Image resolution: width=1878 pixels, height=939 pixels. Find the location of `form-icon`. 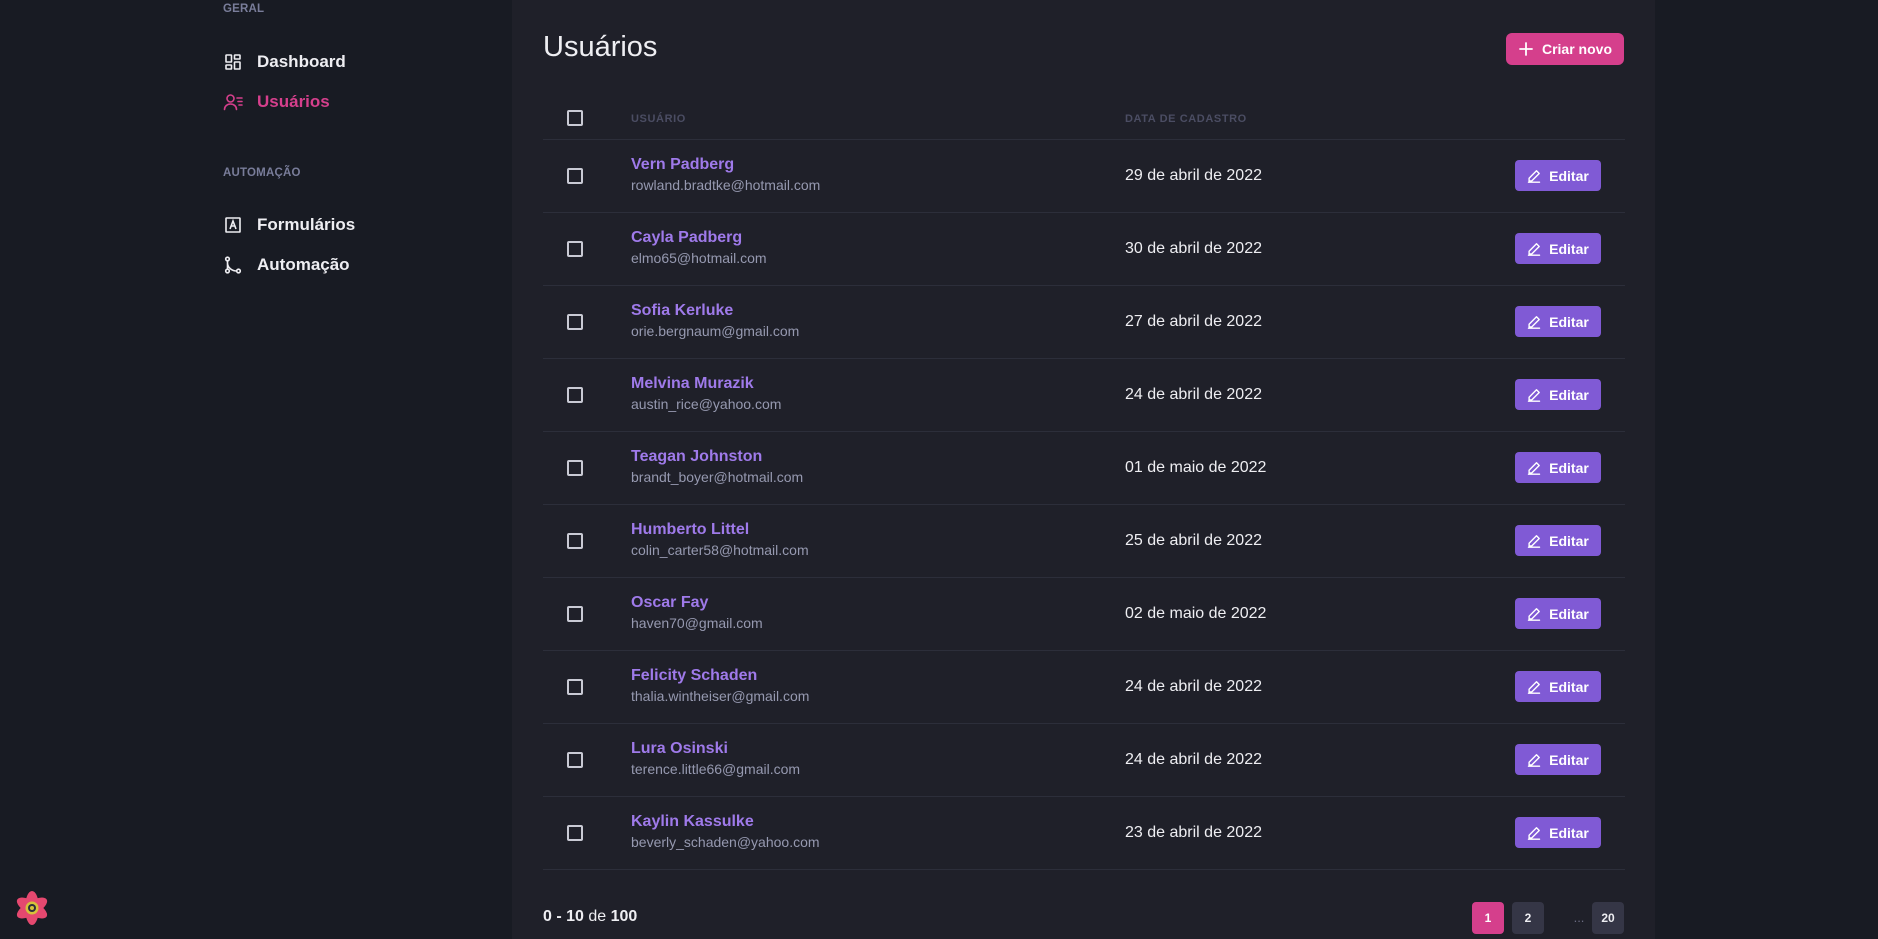

form-icon is located at coordinates (233, 225).